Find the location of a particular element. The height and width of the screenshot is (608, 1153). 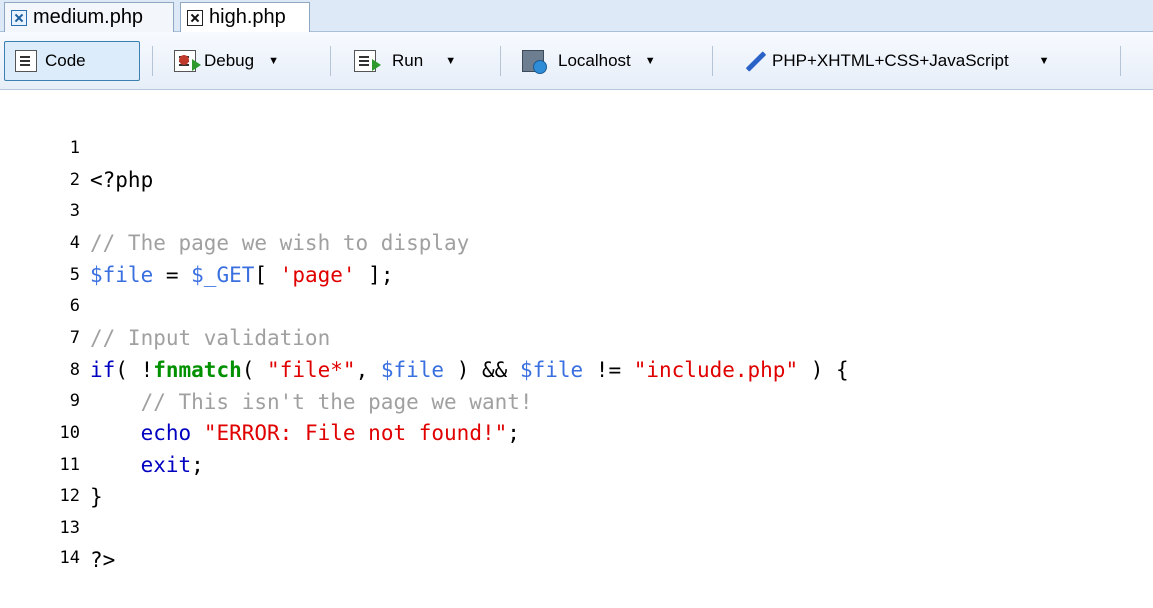

language-selector: PHP+XHTML+CSS+JavaScript ▼ is located at coordinates (922, 61).